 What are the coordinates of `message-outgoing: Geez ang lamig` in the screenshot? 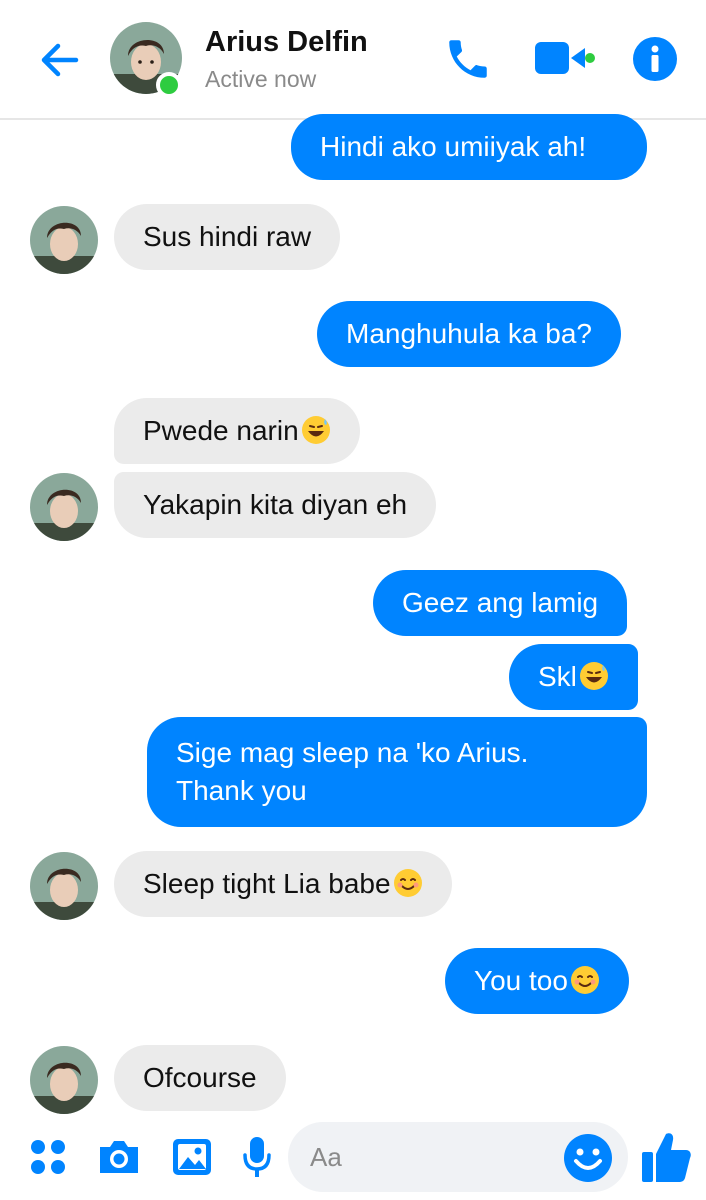 It's located at (500, 603).